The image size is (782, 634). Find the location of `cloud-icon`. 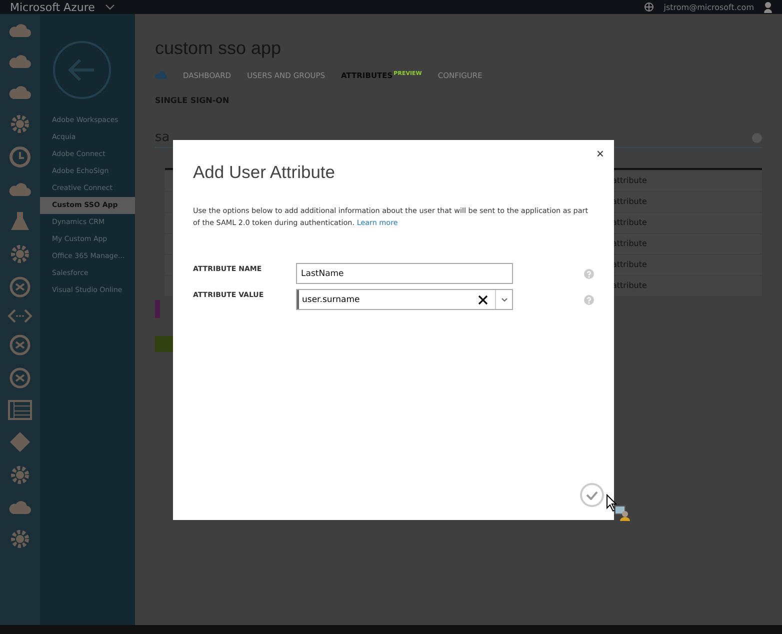

cloud-icon is located at coordinates (161, 75).